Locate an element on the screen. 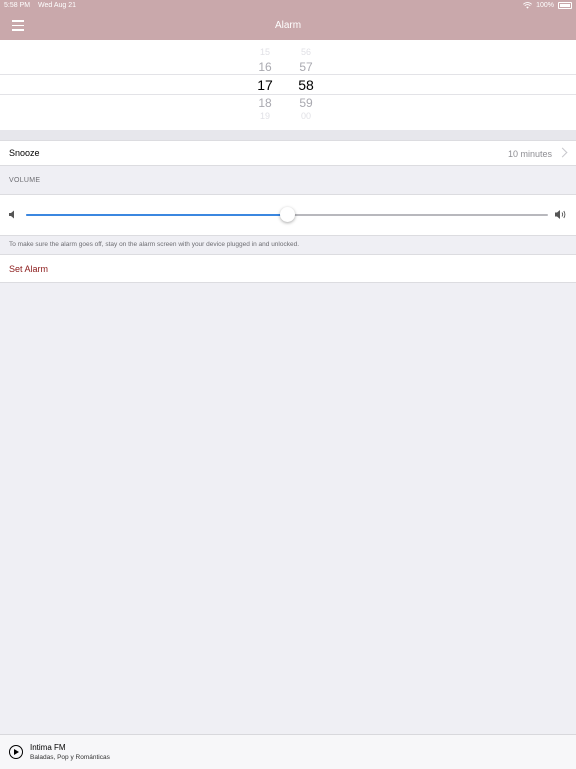 This screenshot has height=769, width=576. battery-icon is located at coordinates (565, 5).